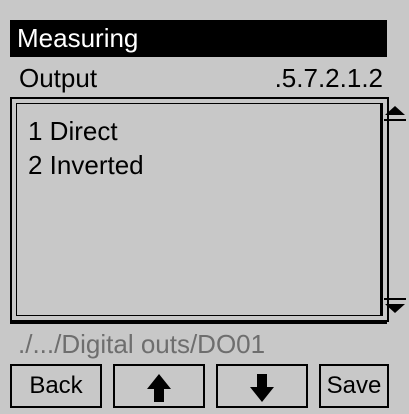 The height and width of the screenshot is (414, 409). What do you see at coordinates (198, 77) in the screenshot?
I see `menu-header: Output .5.7.2.1.2` at bounding box center [198, 77].